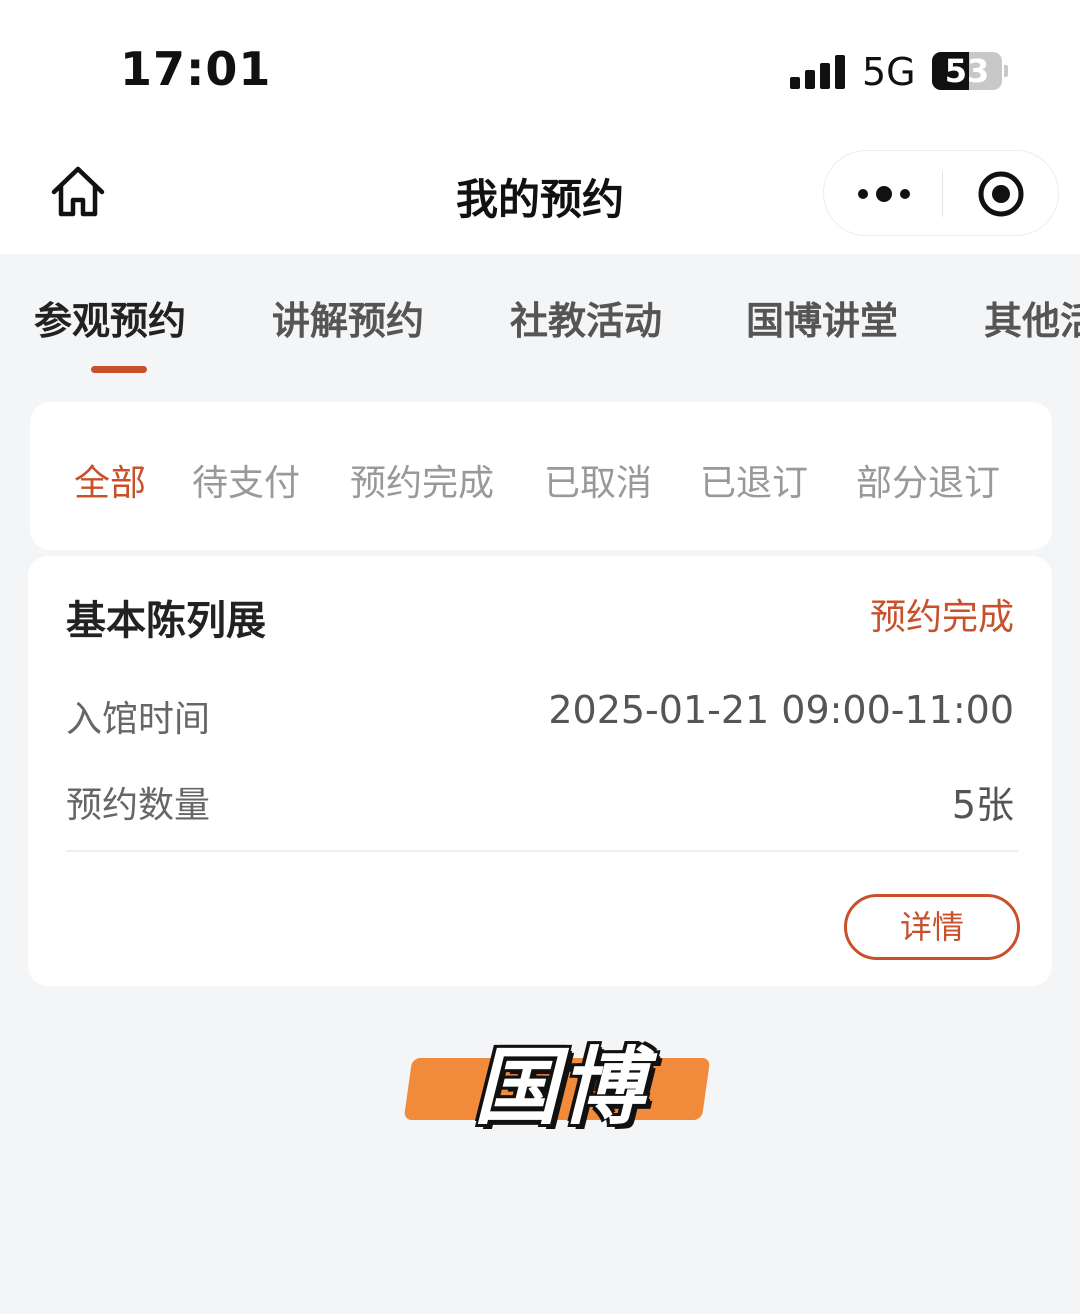 This screenshot has width=1080, height=1314. Describe the element at coordinates (560, 1087) in the screenshot. I see `watermark-text: 国博` at that location.